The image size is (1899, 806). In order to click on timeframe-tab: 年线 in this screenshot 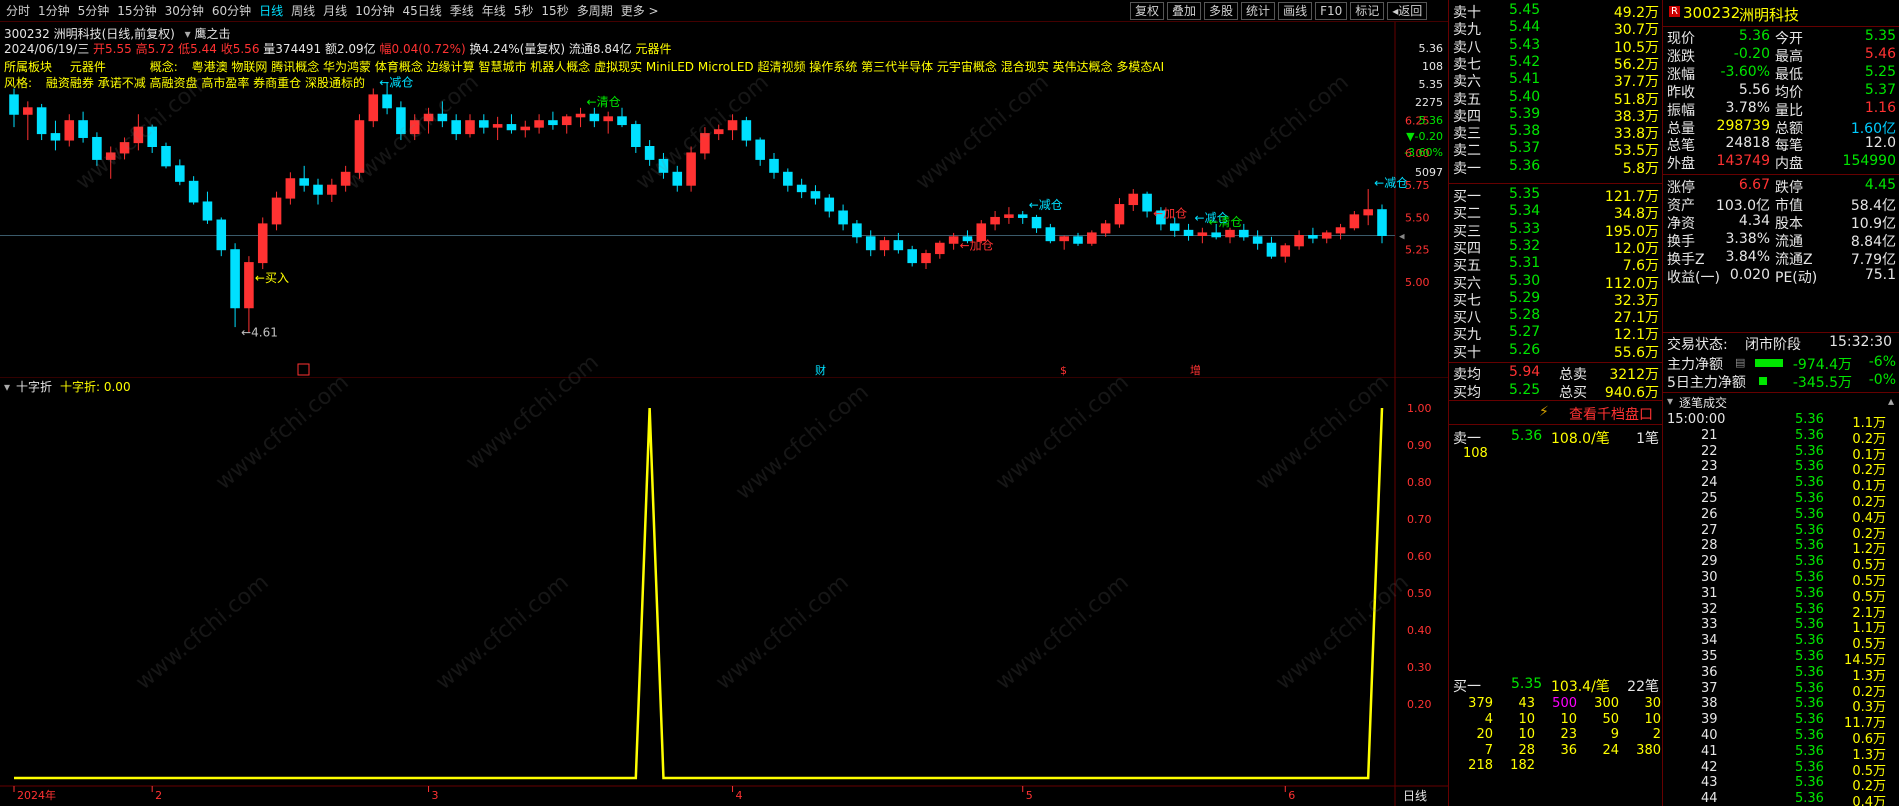, I will do `click(494, 10)`.